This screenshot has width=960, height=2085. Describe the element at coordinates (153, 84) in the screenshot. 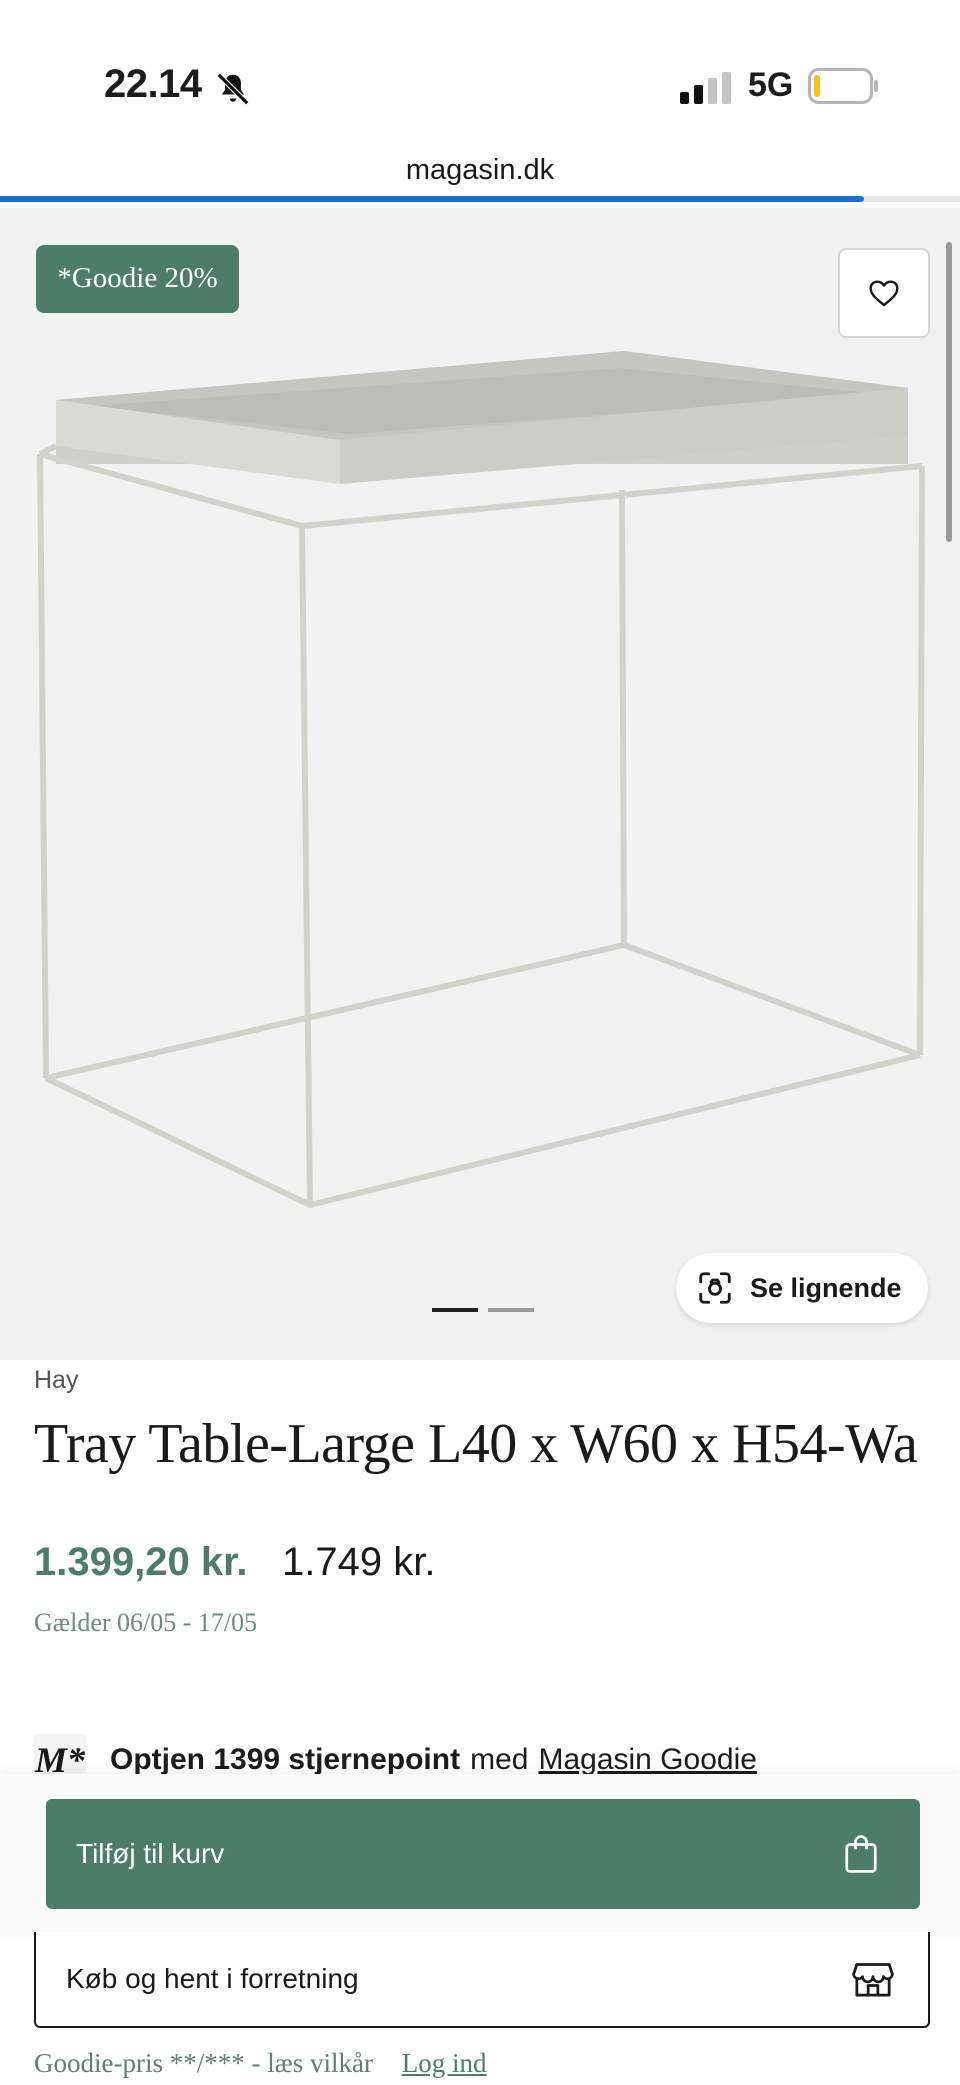

I see `status-time: 22.14` at that location.